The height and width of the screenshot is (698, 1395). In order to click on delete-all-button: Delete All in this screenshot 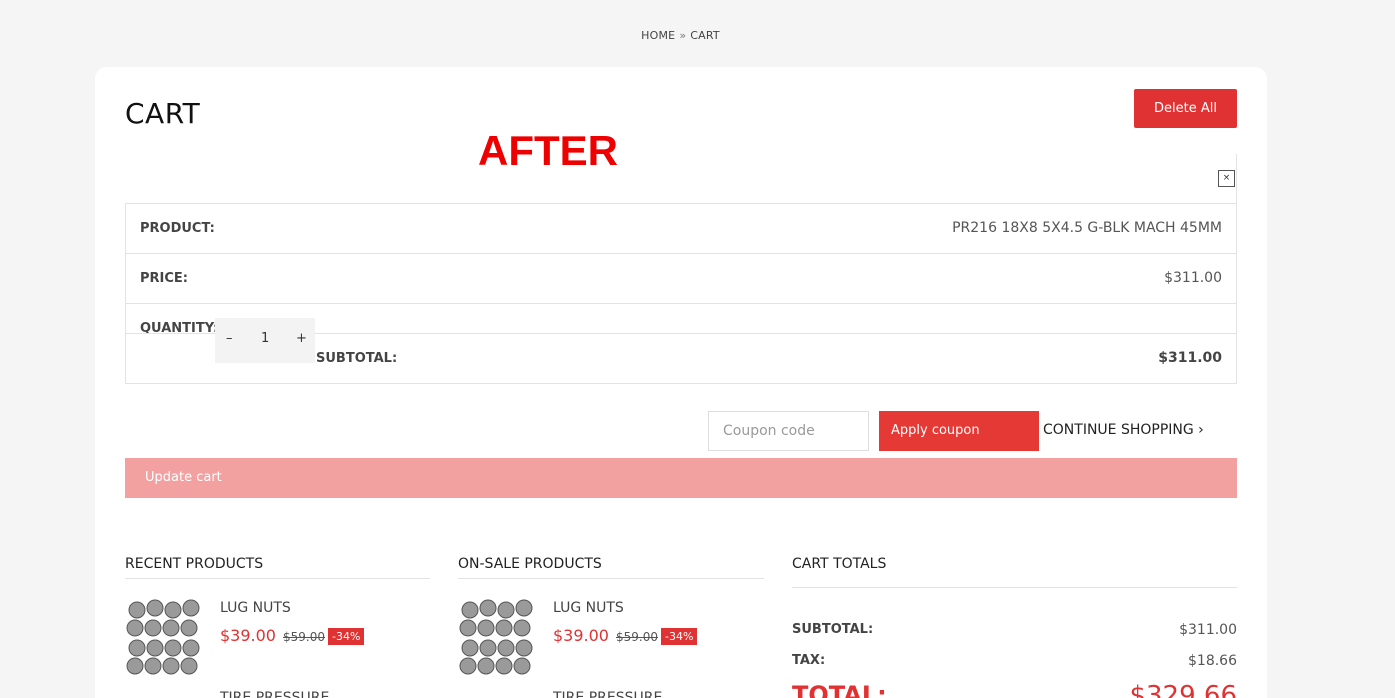, I will do `click(1185, 108)`.